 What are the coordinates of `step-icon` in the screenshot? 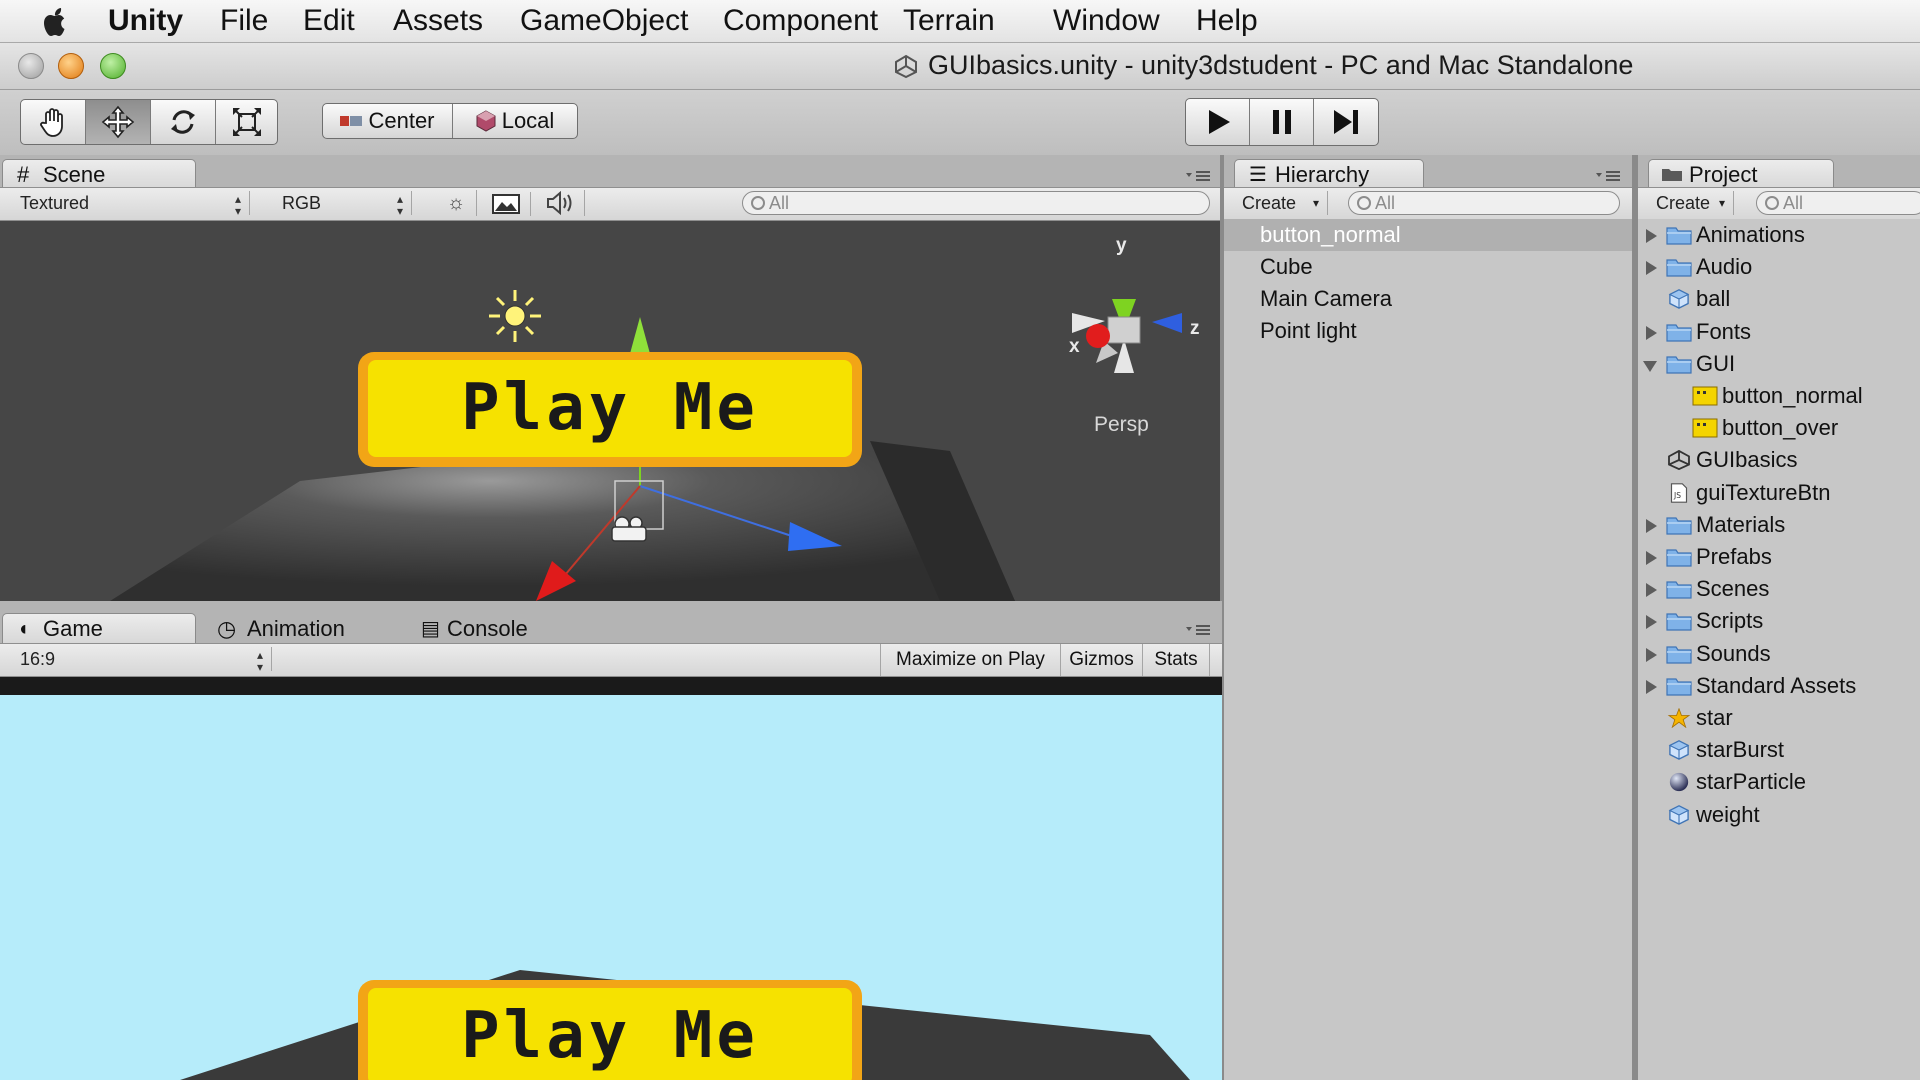 It's located at (1346, 122).